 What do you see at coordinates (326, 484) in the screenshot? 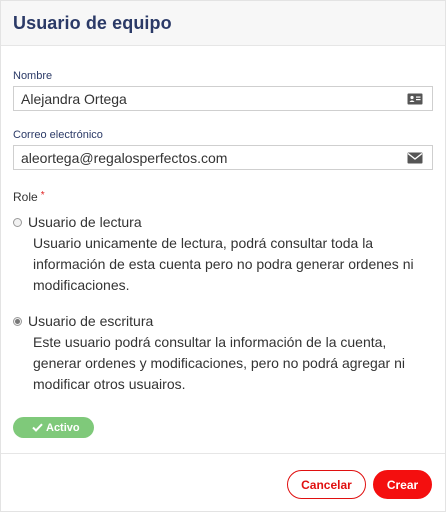
I see `cancel-button: Cancelar` at bounding box center [326, 484].